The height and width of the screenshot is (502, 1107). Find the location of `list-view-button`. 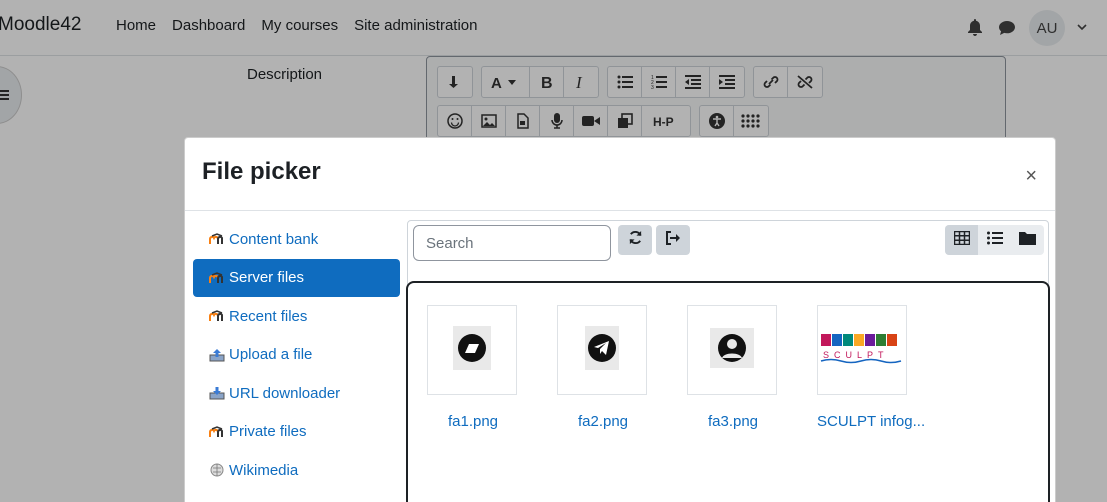

list-view-button is located at coordinates (994, 240).